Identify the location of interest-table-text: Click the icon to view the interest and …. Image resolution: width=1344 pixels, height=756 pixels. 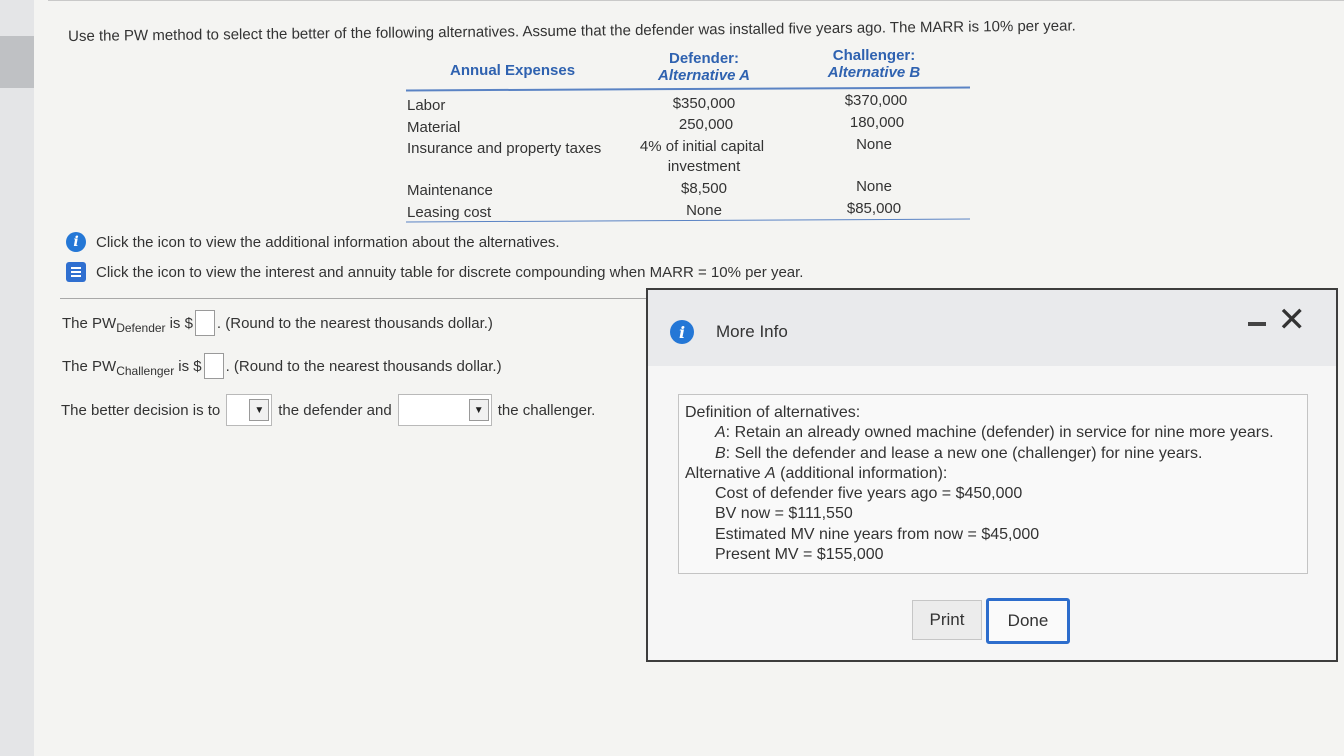
(450, 272).